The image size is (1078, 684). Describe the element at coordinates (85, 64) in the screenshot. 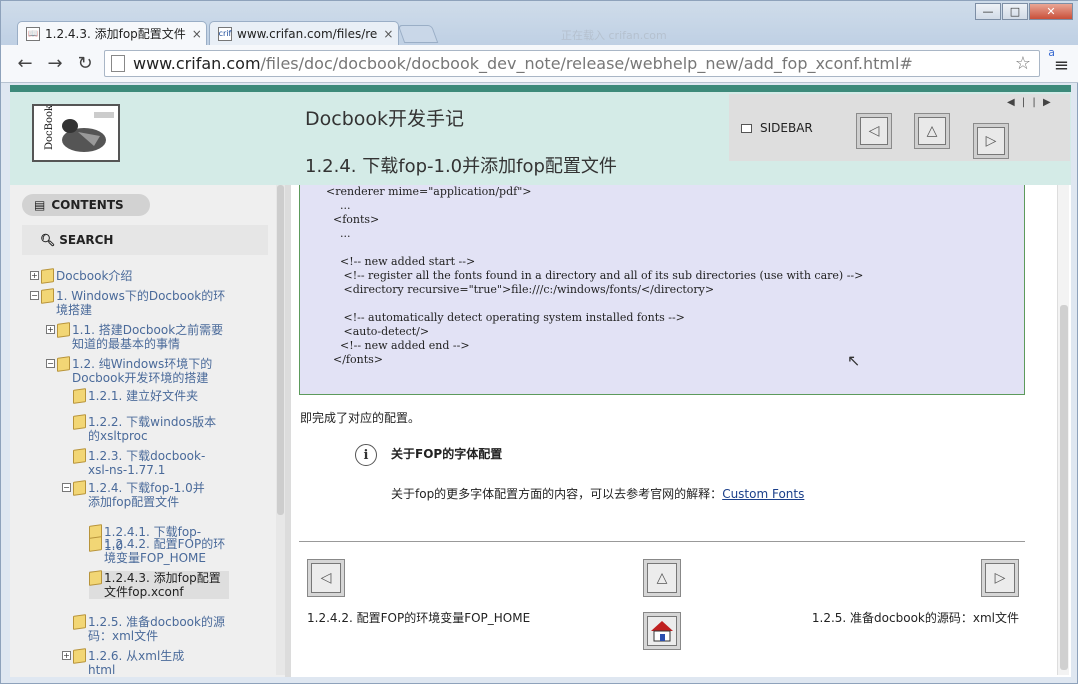

I see `reload-icon: ↻` at that location.